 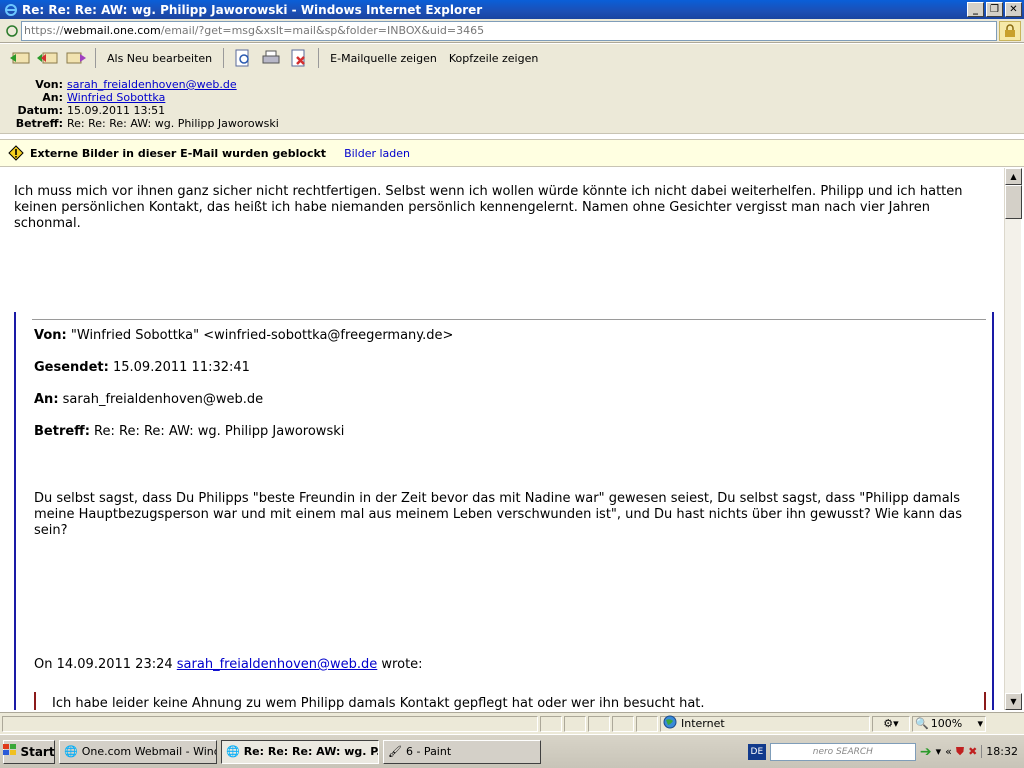 I want to click on show-source-button: E-Mailquelle zeigen, so click(x=383, y=58).